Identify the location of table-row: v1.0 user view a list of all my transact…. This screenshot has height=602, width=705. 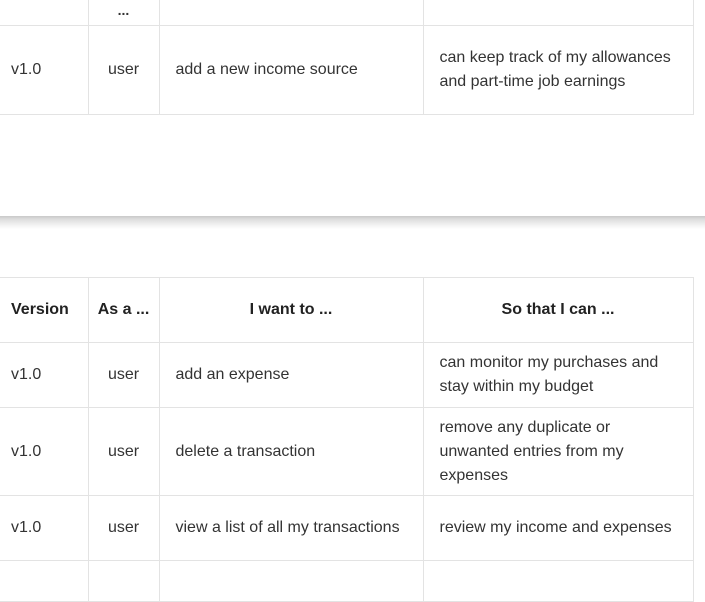
(347, 528).